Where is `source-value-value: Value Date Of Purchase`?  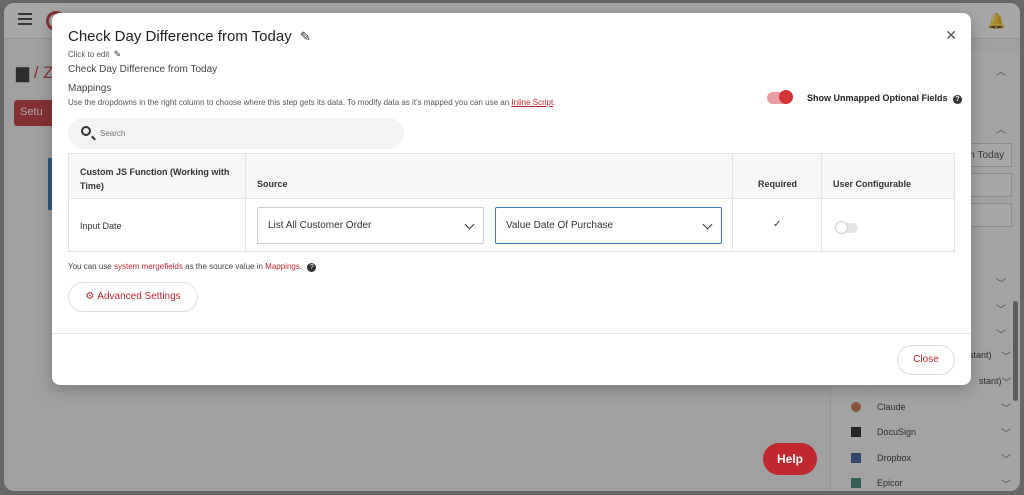 source-value-value: Value Date Of Purchase is located at coordinates (560, 225).